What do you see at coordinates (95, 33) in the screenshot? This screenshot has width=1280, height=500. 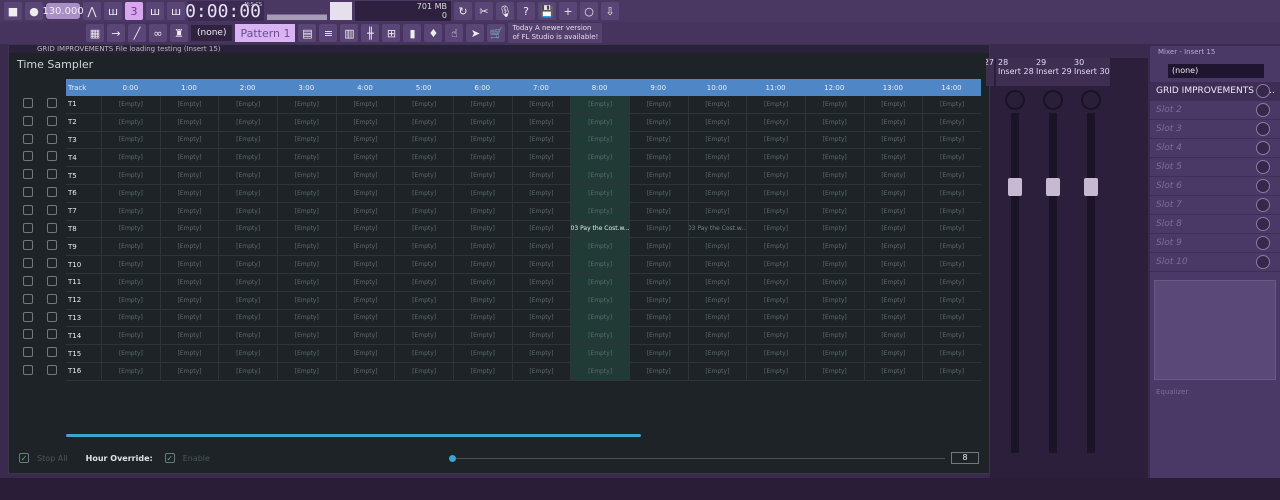 I see `piano-icon: ▦` at bounding box center [95, 33].